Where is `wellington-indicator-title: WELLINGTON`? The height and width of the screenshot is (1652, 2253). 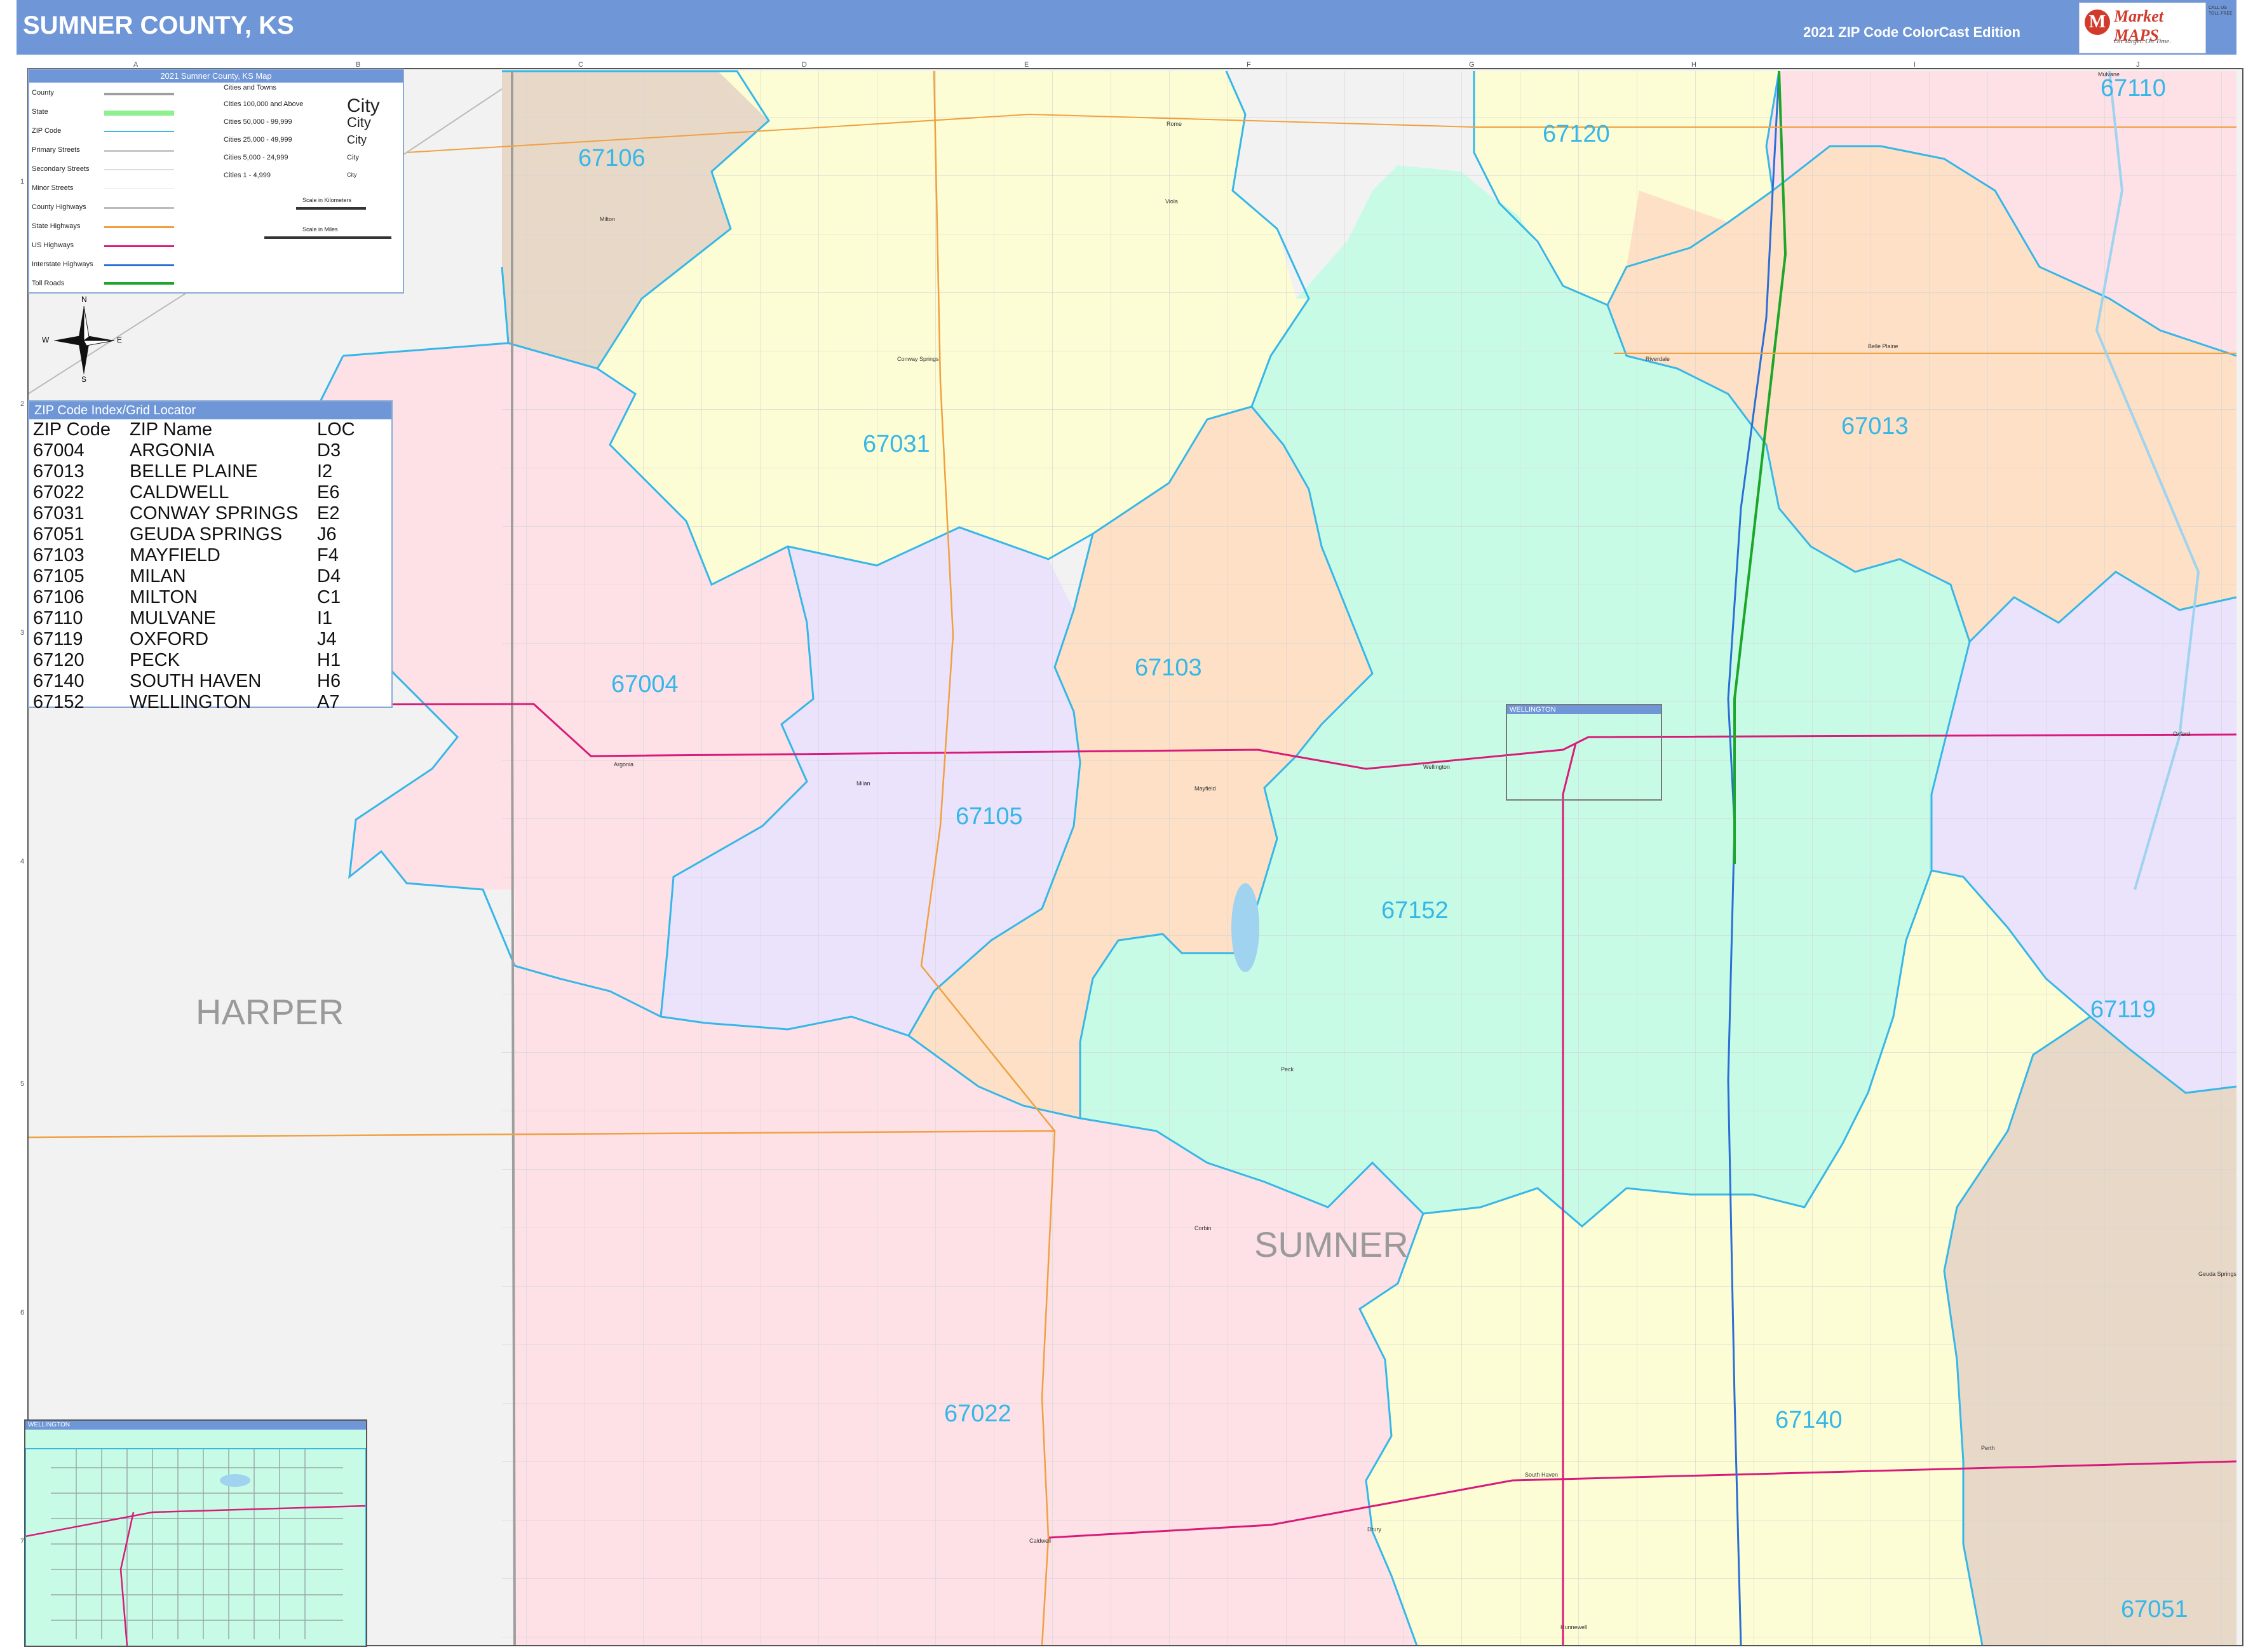 wellington-indicator-title: WELLINGTON is located at coordinates (1584, 709).